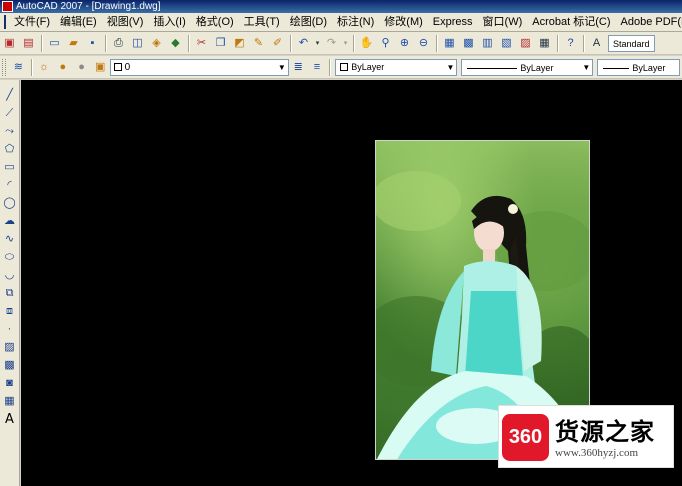  I want to click on publish-icon: ◈, so click(156, 43).